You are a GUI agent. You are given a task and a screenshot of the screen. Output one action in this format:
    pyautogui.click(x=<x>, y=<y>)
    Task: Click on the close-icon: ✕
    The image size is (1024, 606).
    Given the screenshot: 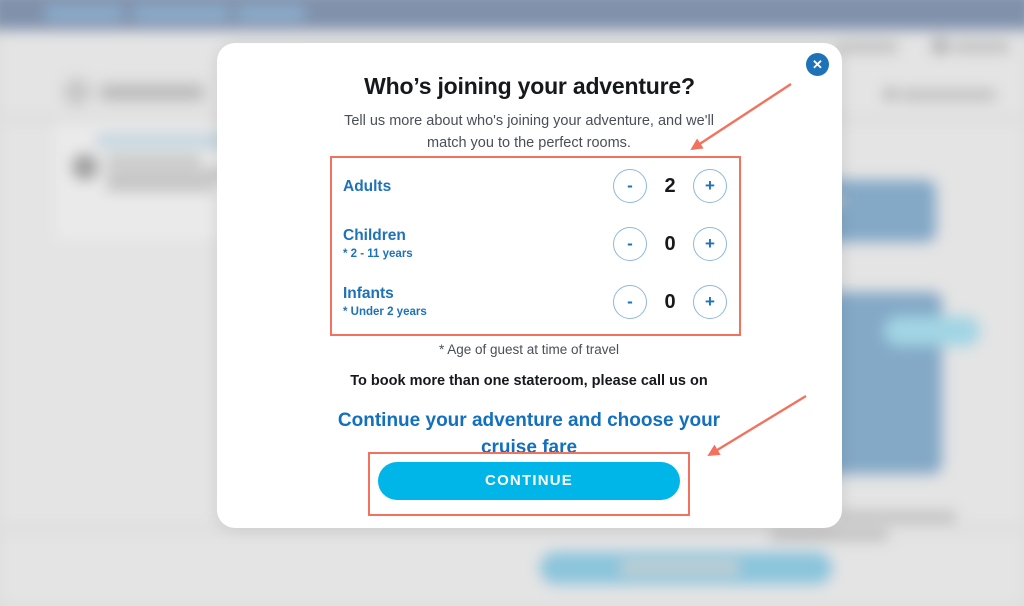 What is the action you would take?
    pyautogui.click(x=817, y=64)
    